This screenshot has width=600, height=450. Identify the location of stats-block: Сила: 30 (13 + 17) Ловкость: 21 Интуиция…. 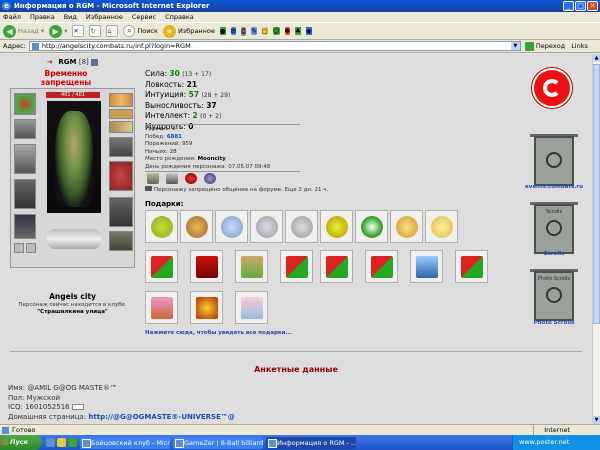
(187, 100).